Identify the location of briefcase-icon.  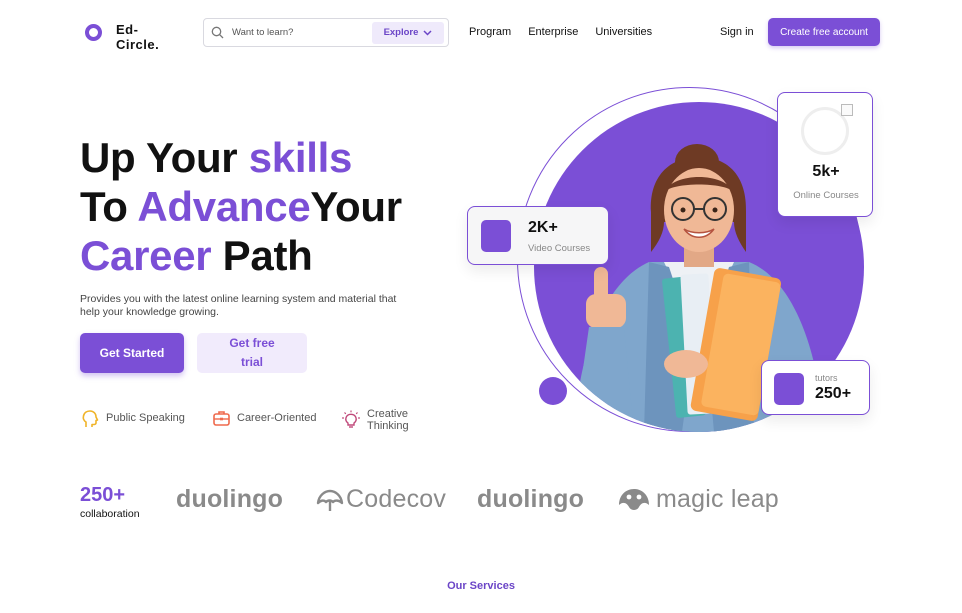
(221, 418).